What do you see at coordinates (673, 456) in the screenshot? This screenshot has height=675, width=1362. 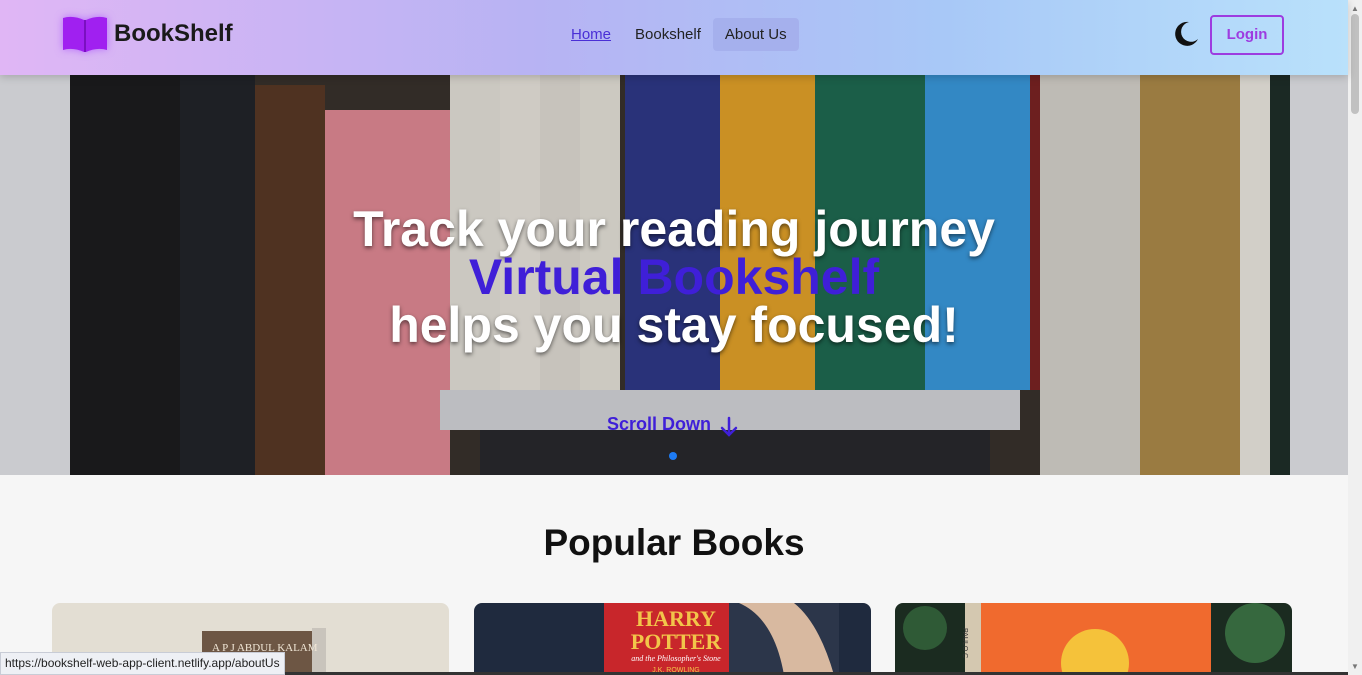 I see `carousel-indicator-dot` at bounding box center [673, 456].